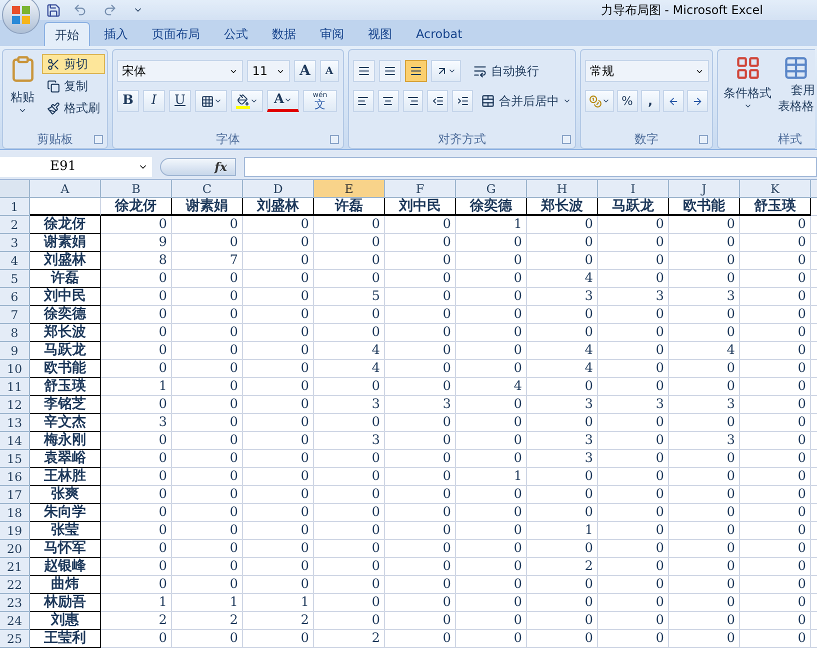  What do you see at coordinates (530, 166) in the screenshot?
I see `formula-input` at bounding box center [530, 166].